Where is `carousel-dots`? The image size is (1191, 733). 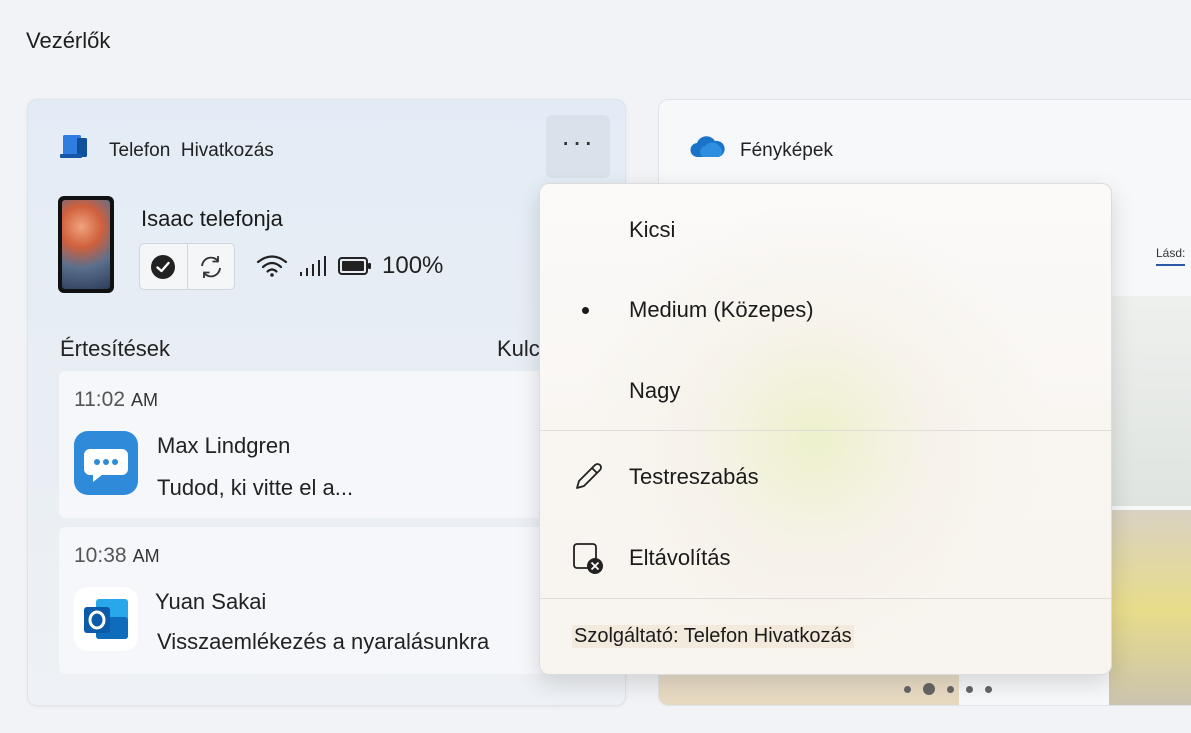
carousel-dots is located at coordinates (948, 689).